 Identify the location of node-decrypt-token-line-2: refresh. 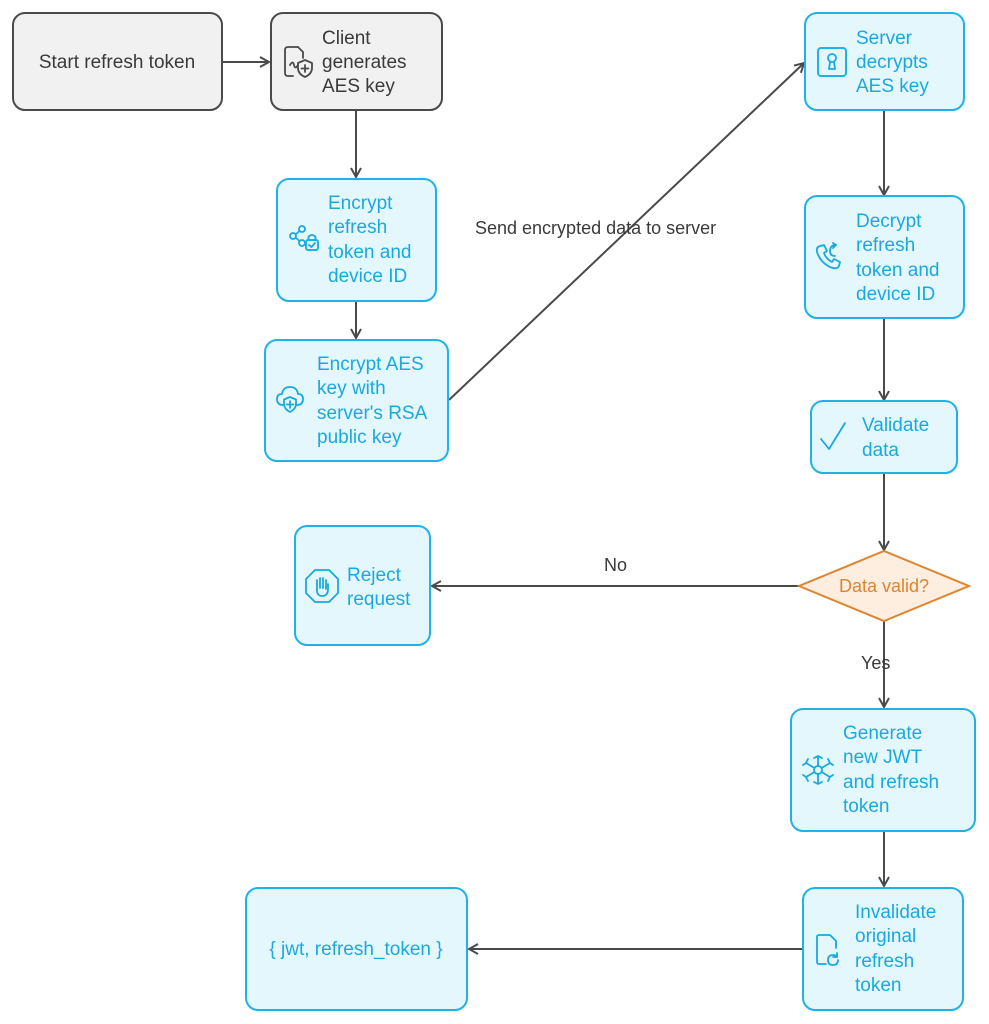
(885, 245).